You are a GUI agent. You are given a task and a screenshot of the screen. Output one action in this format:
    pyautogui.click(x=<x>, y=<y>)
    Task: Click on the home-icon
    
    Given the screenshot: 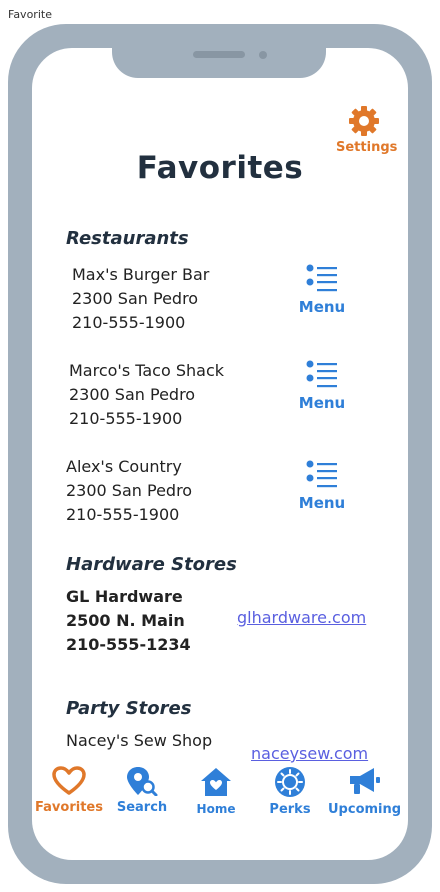 What is the action you would take?
    pyautogui.click(x=216, y=782)
    